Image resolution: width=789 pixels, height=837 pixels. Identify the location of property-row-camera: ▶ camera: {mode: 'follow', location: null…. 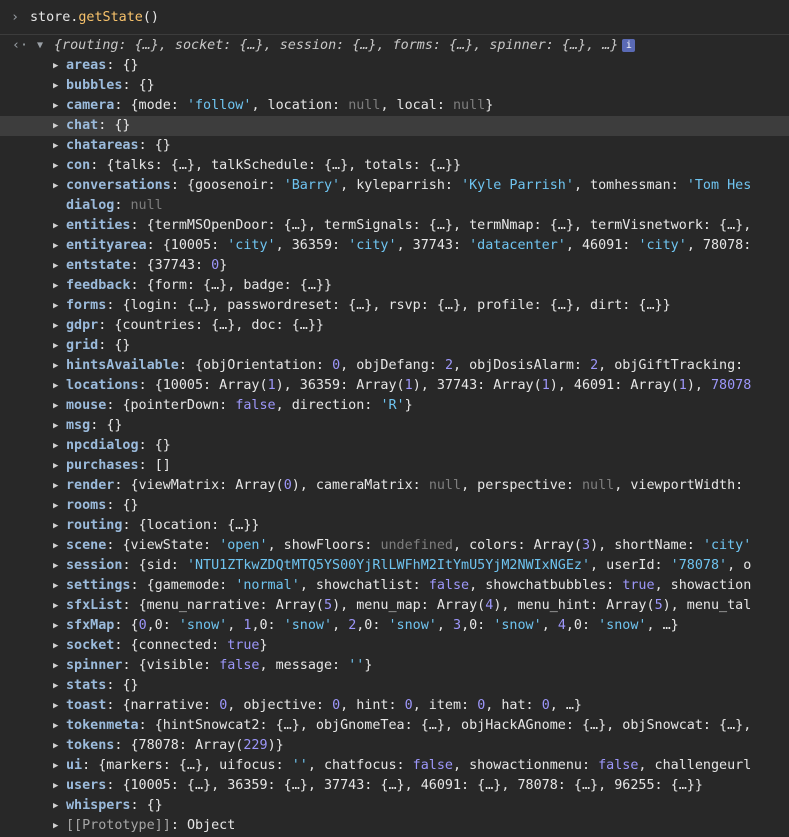
(394, 106).